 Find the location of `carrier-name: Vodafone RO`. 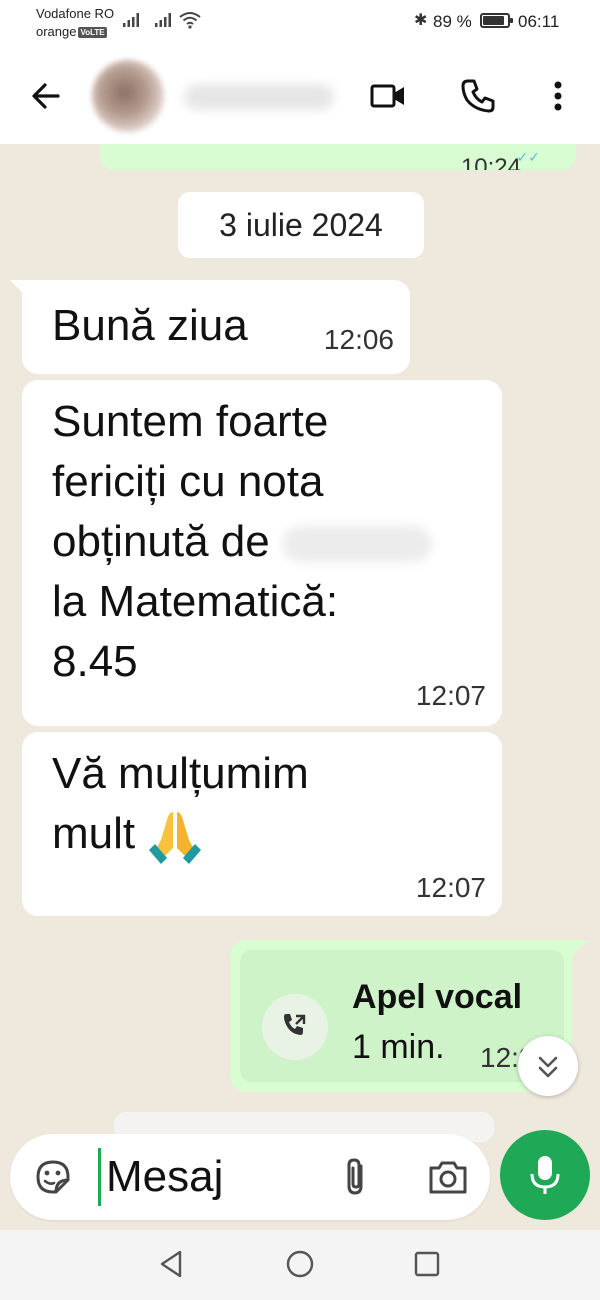

carrier-name: Vodafone RO is located at coordinates (75, 13).